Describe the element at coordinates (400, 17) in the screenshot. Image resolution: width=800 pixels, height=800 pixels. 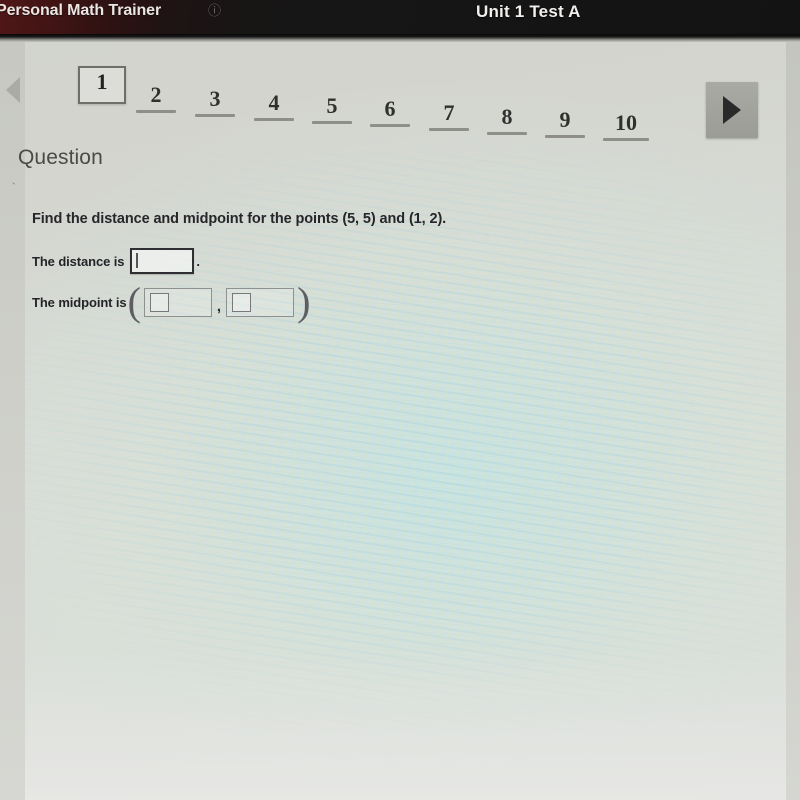
I see `app-header-bar: Personal Math Trainer ⓘ Unit 1 Test A` at that location.